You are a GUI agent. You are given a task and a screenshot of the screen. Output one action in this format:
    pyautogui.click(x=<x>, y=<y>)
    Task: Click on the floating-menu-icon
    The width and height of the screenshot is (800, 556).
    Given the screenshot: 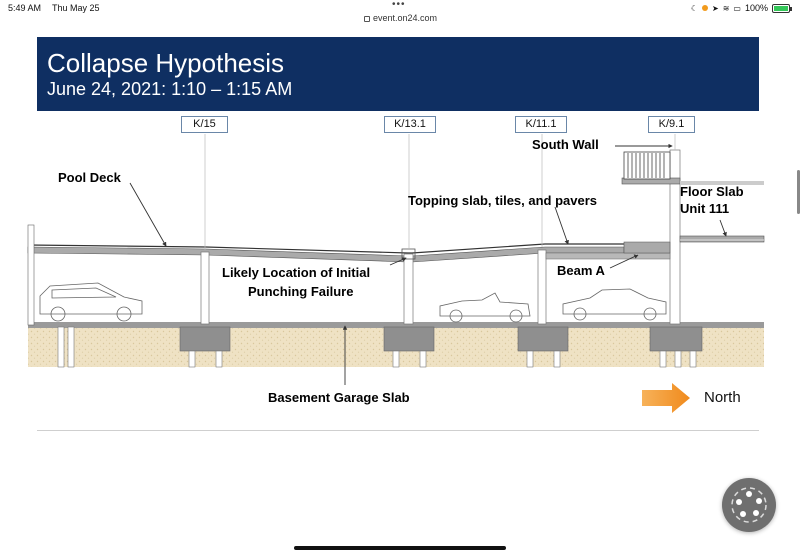 What is the action you would take?
    pyautogui.click(x=749, y=505)
    